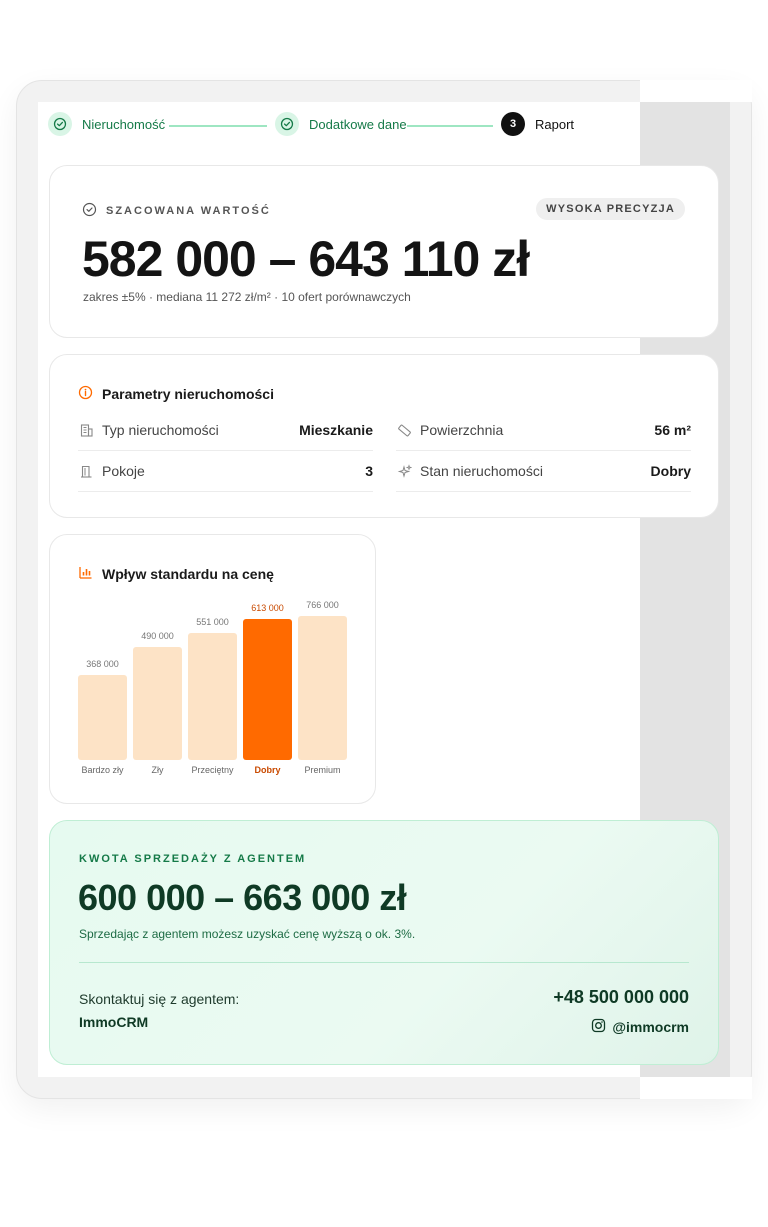 Image resolution: width=768 pixels, height=1227 pixels. Describe the element at coordinates (462, 430) in the screenshot. I see `param-label: Powierzchnia` at that location.